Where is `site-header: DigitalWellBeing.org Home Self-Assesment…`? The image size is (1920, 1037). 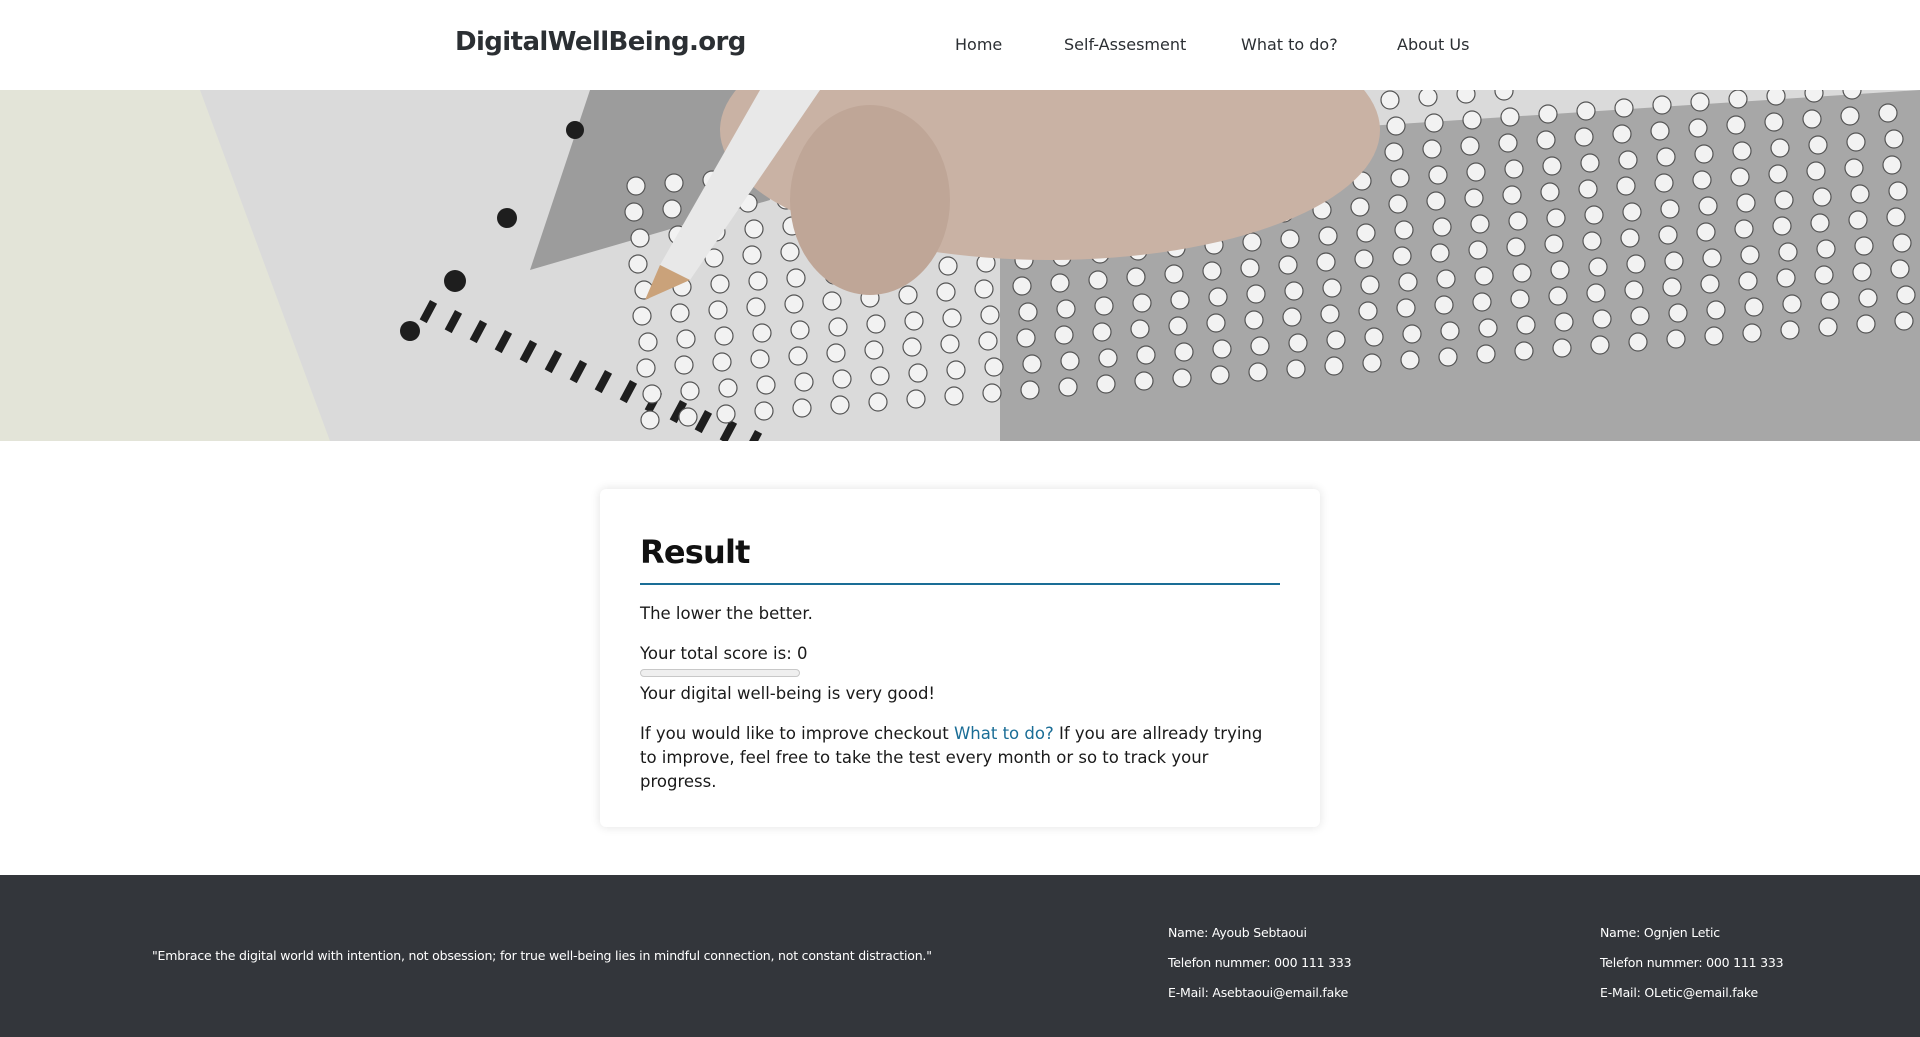 site-header: DigitalWellBeing.org Home Self-Assesment… is located at coordinates (960, 45).